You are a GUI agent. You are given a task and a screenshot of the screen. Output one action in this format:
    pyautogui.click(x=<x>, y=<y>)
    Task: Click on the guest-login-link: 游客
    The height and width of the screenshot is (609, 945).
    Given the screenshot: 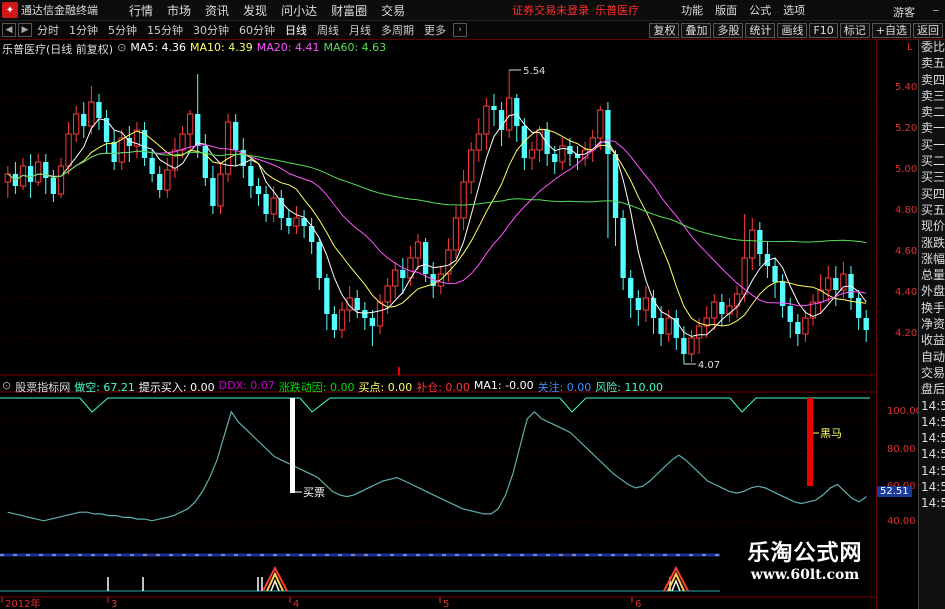 What is the action you would take?
    pyautogui.click(x=904, y=12)
    